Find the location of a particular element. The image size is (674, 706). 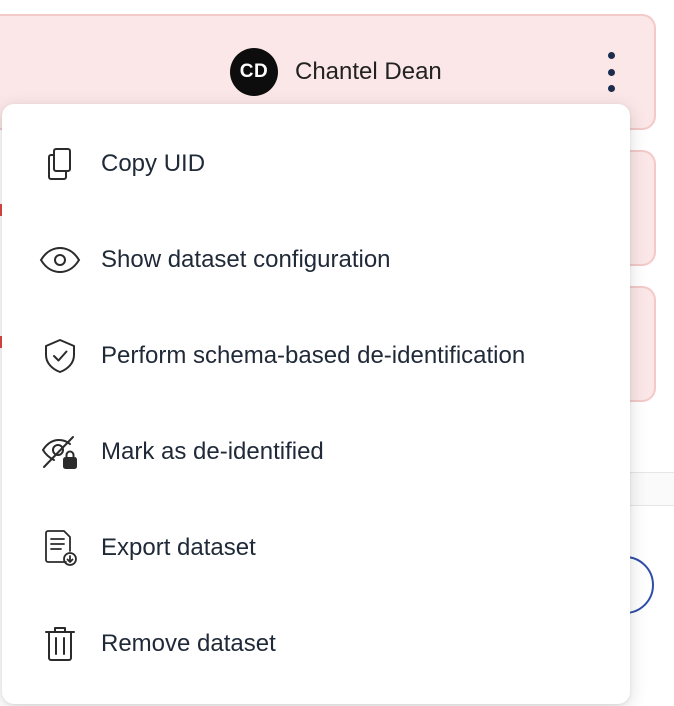

menu-item-label: Mark as de-identified is located at coordinates (212, 451).